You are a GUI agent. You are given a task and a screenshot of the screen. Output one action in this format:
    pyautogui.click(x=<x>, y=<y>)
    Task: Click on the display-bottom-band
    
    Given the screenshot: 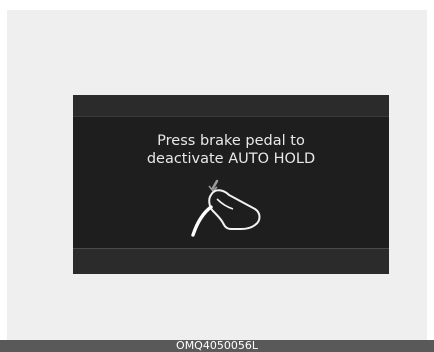 What is the action you would take?
    pyautogui.click(x=231, y=261)
    